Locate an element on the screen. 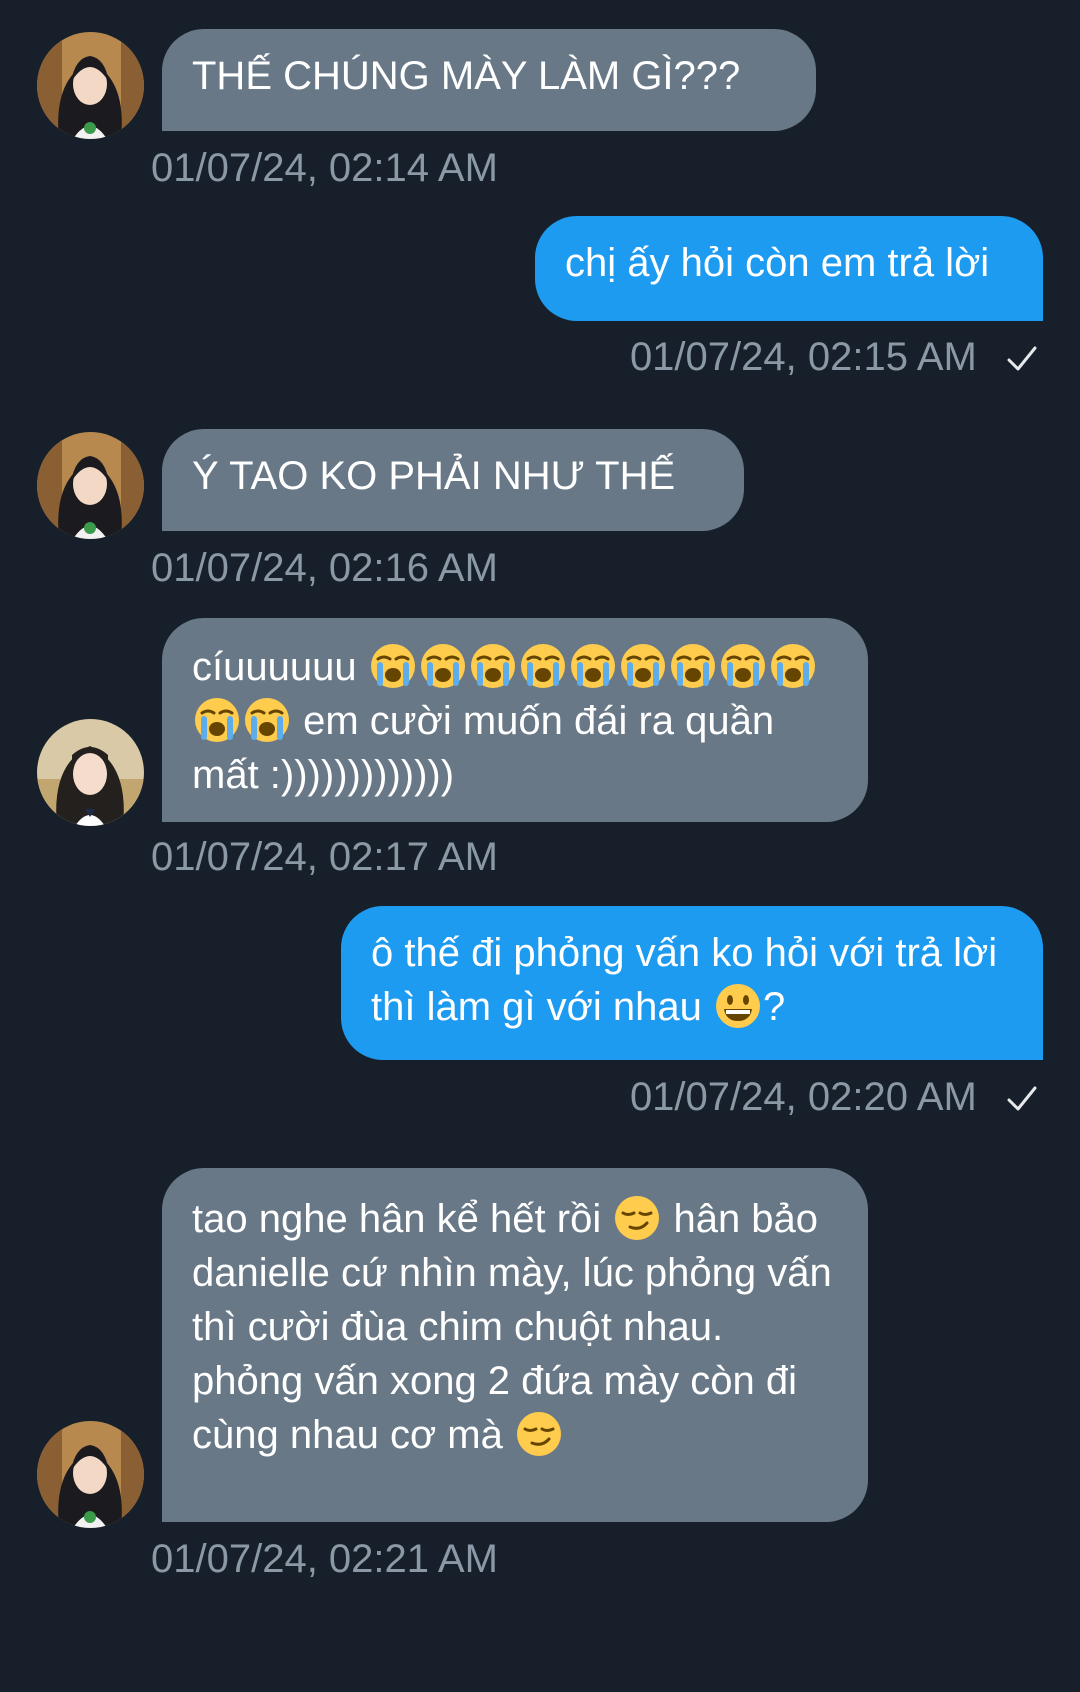  message-bubble-outgoing: chị ấy hỏi còn em trả lời is located at coordinates (789, 268).